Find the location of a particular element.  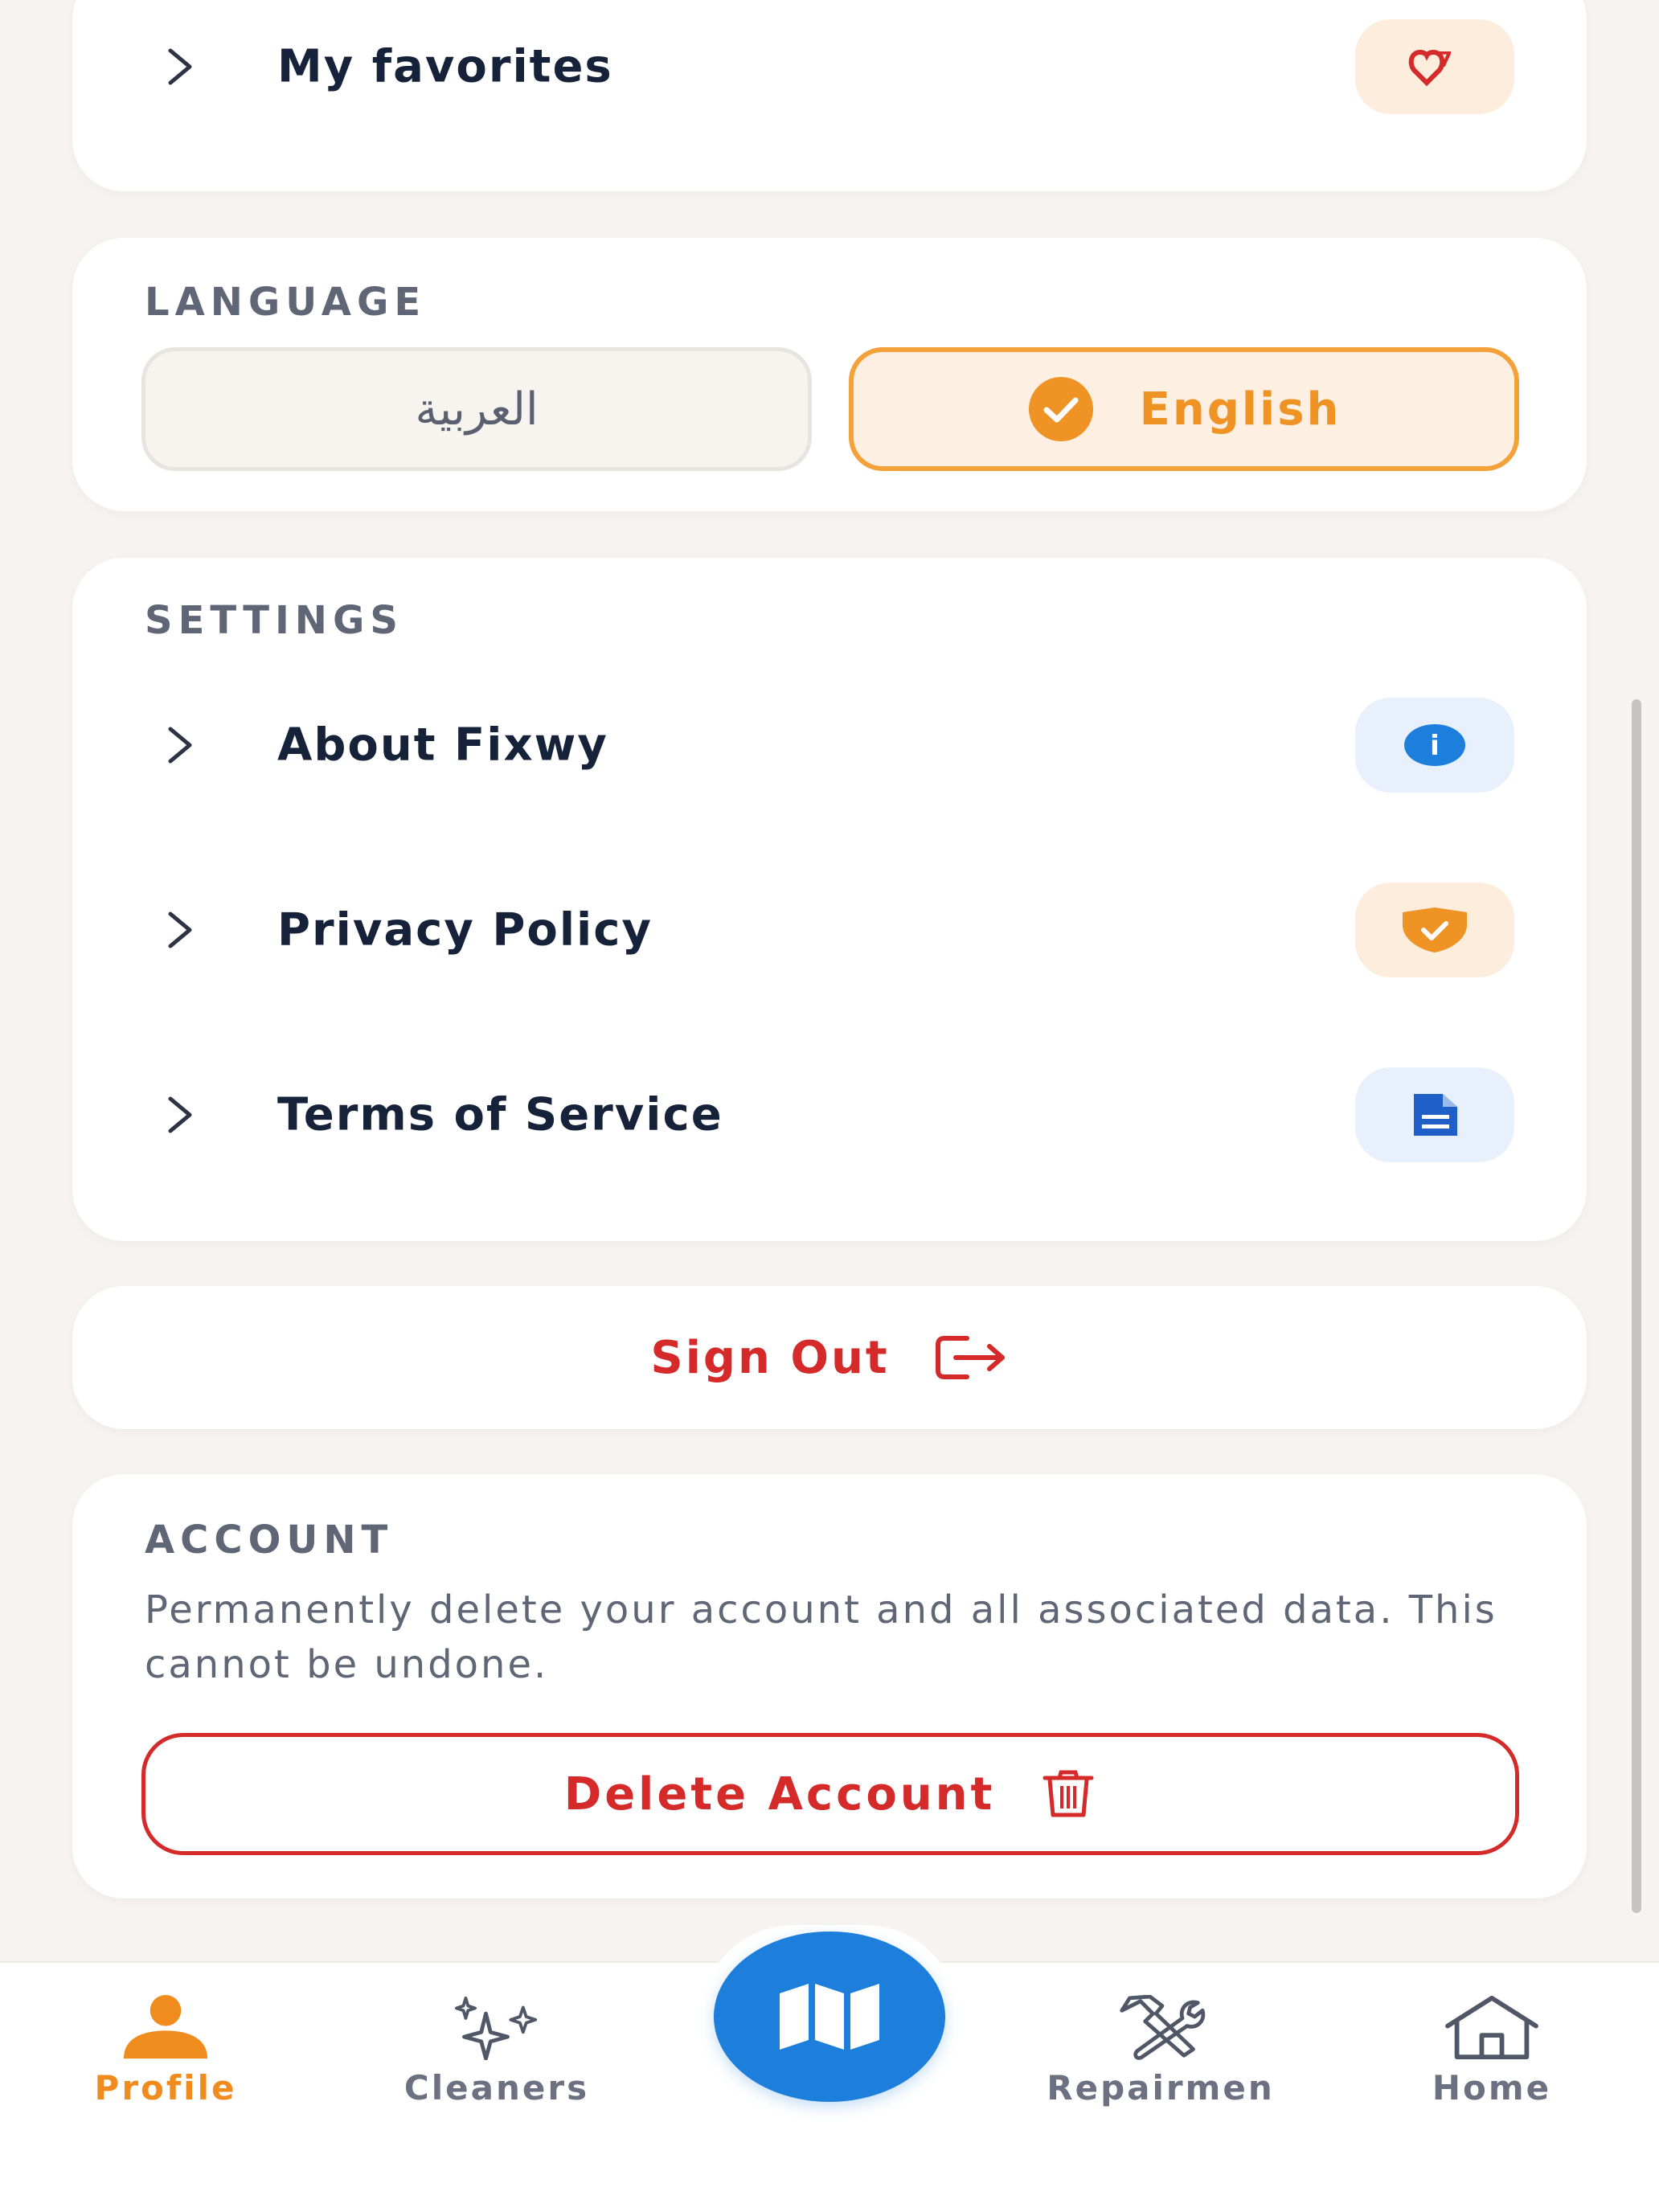

language-option-label: العربية is located at coordinates (477, 409).